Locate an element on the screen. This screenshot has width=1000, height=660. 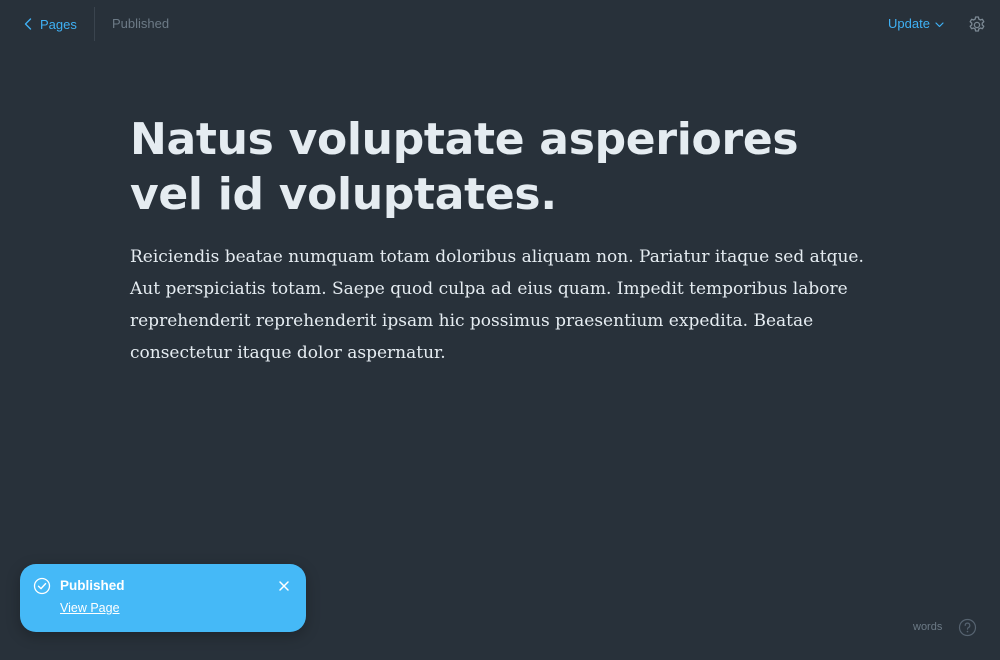
gear-icon is located at coordinates (977, 27).